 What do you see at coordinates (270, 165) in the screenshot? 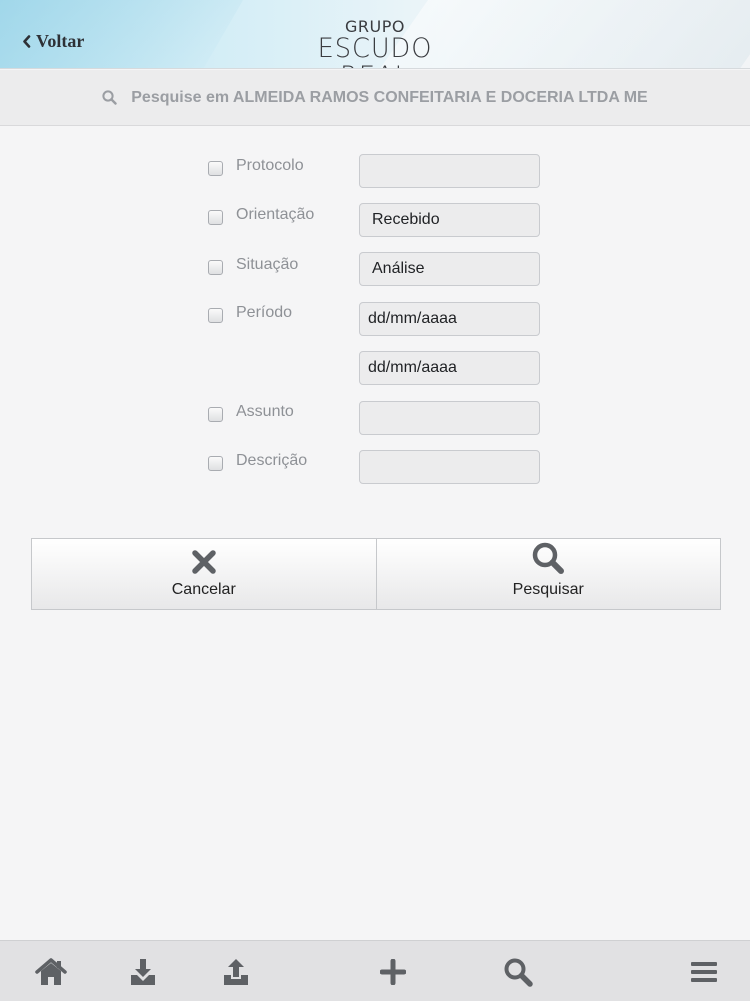
I see `protocolo-label: Protocolo` at bounding box center [270, 165].